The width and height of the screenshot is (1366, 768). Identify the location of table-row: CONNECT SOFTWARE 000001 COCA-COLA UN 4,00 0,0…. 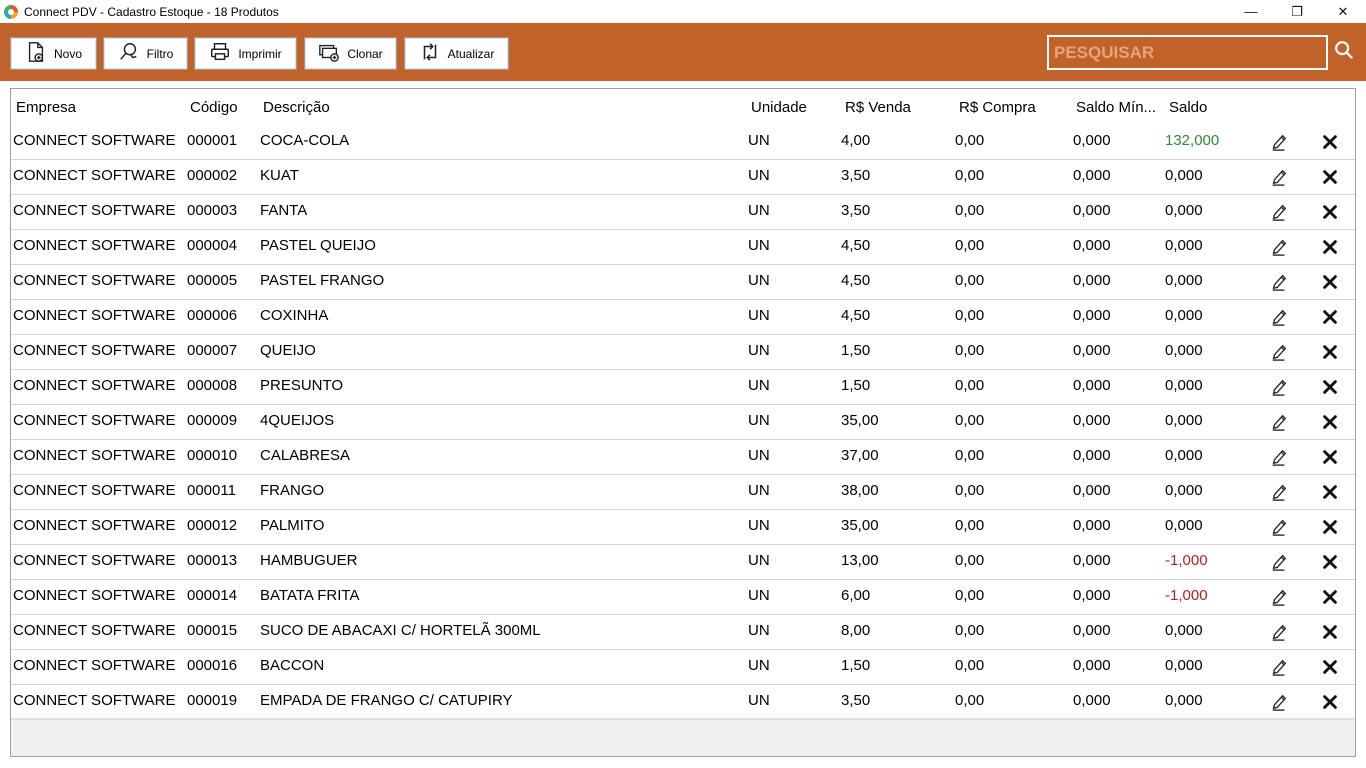
(683, 142).